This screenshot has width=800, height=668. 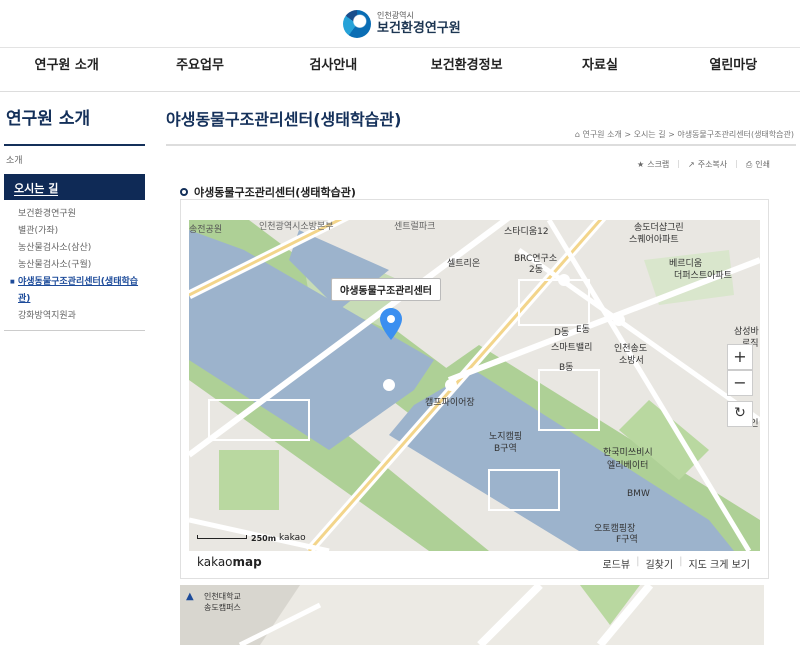 What do you see at coordinates (762, 164) in the screenshot?
I see `print-label: 인쇄` at bounding box center [762, 164].